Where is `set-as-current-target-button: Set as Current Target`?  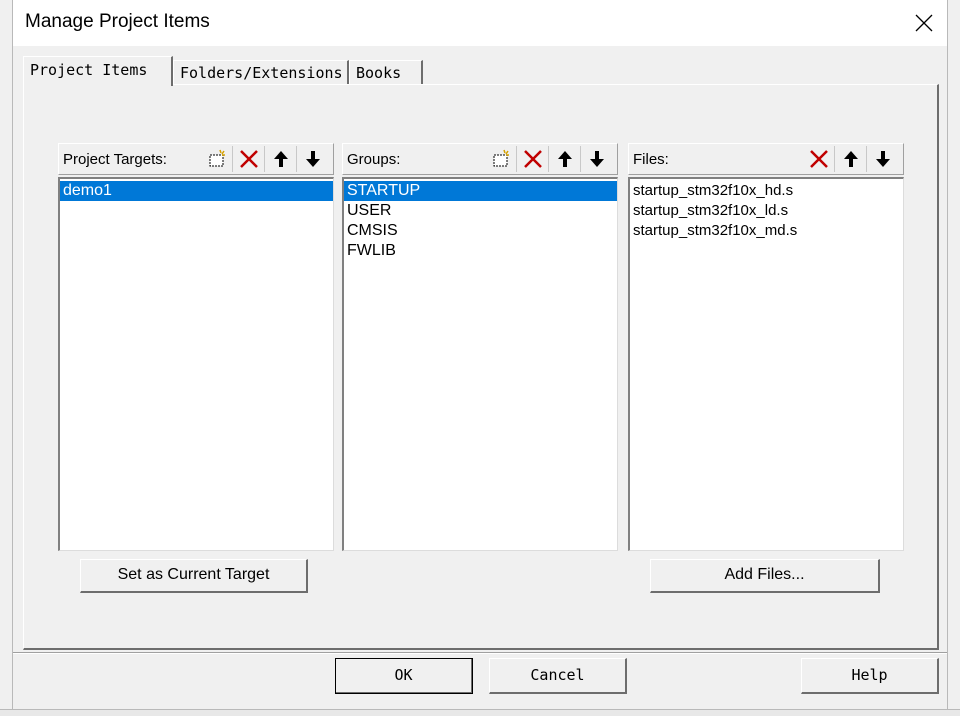
set-as-current-target-button: Set as Current Target is located at coordinates (194, 576).